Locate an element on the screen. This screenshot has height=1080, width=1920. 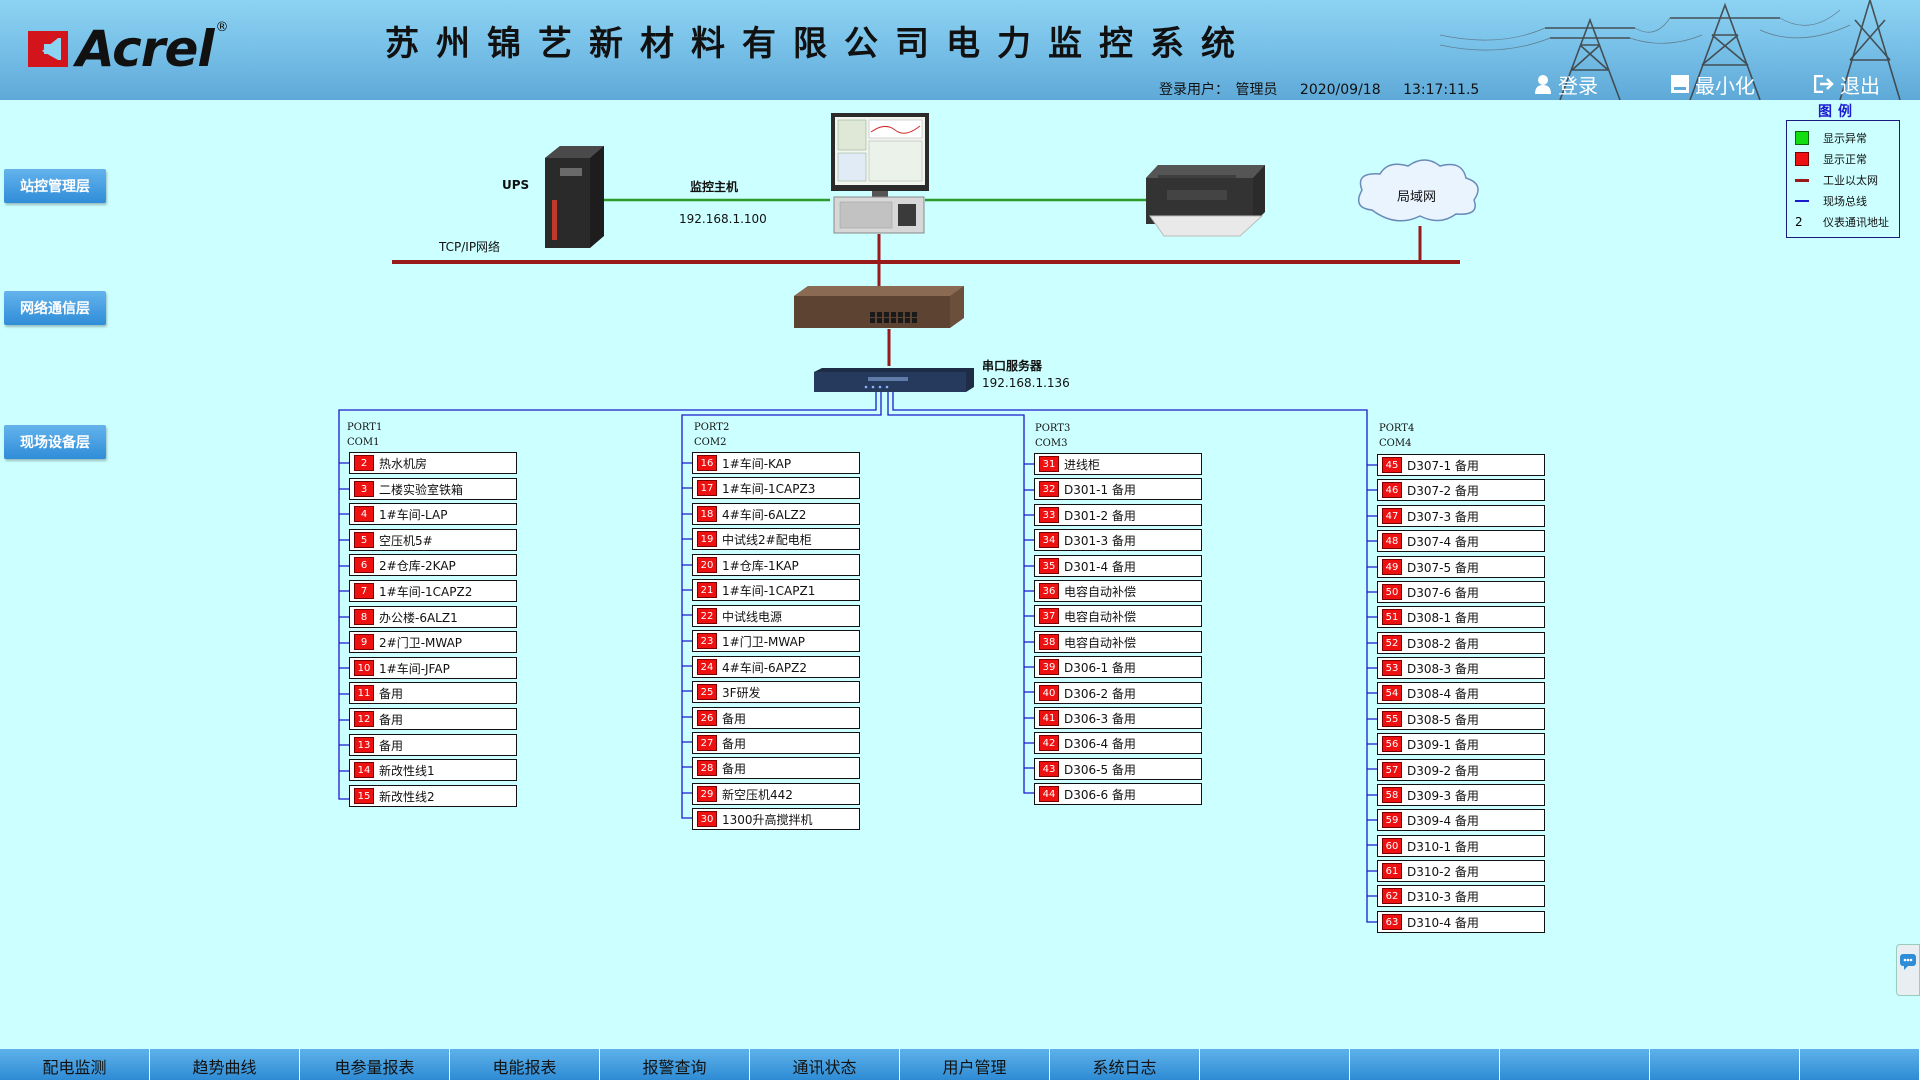
device-item: 15 新改性线2 is located at coordinates (433, 796).